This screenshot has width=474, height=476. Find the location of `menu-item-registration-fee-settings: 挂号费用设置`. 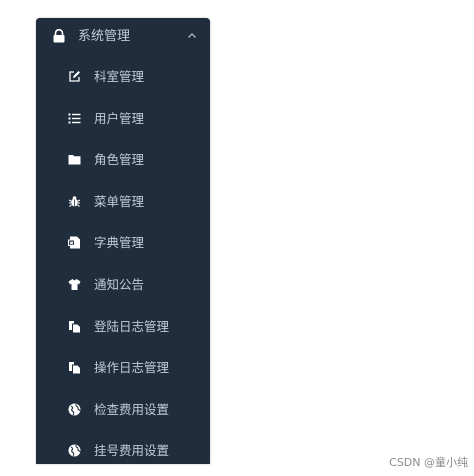

menu-item-registration-fee-settings: 挂号费用设置 is located at coordinates (123, 447).